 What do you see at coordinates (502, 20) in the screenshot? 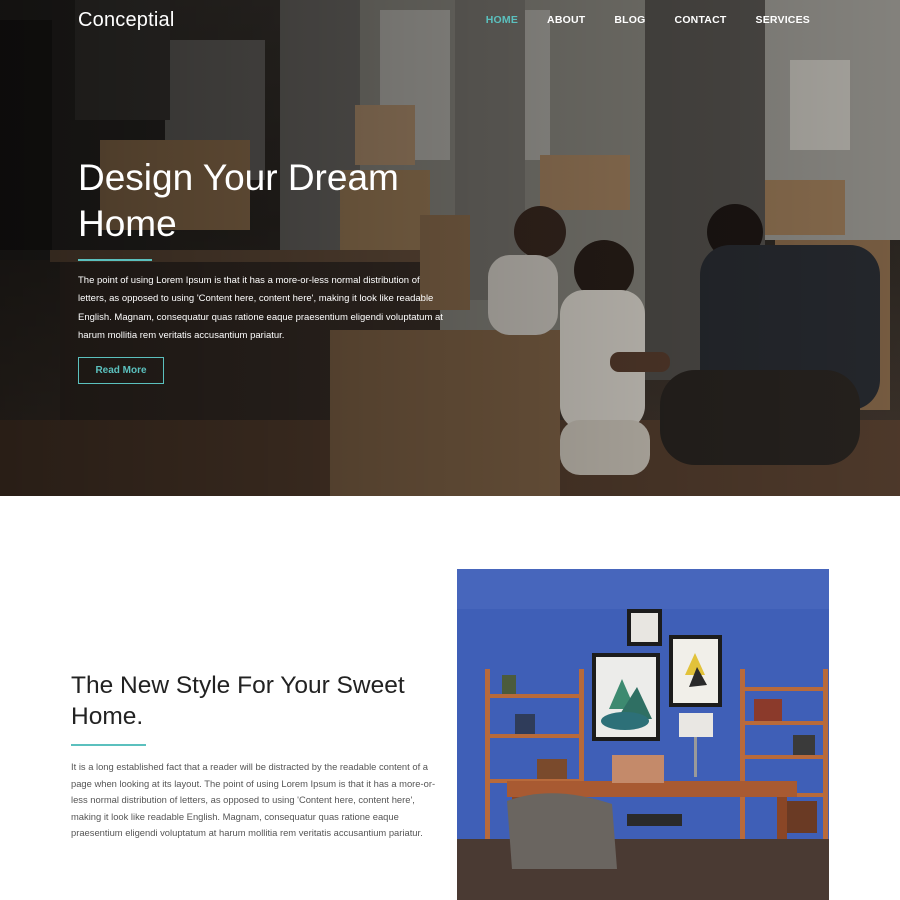
I see `nav-item-home: HOME` at bounding box center [502, 20].